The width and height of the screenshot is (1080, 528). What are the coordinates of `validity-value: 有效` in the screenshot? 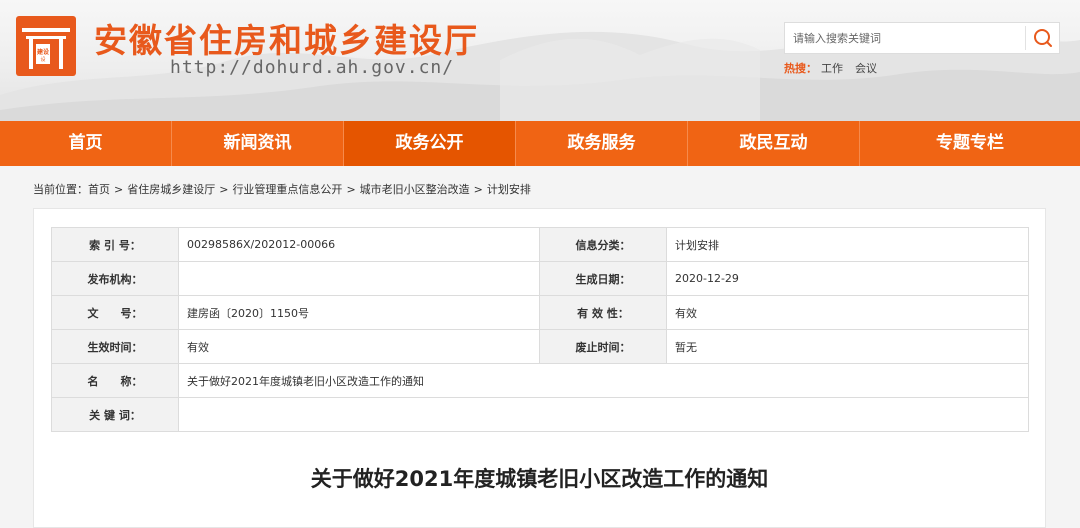 It's located at (847, 312).